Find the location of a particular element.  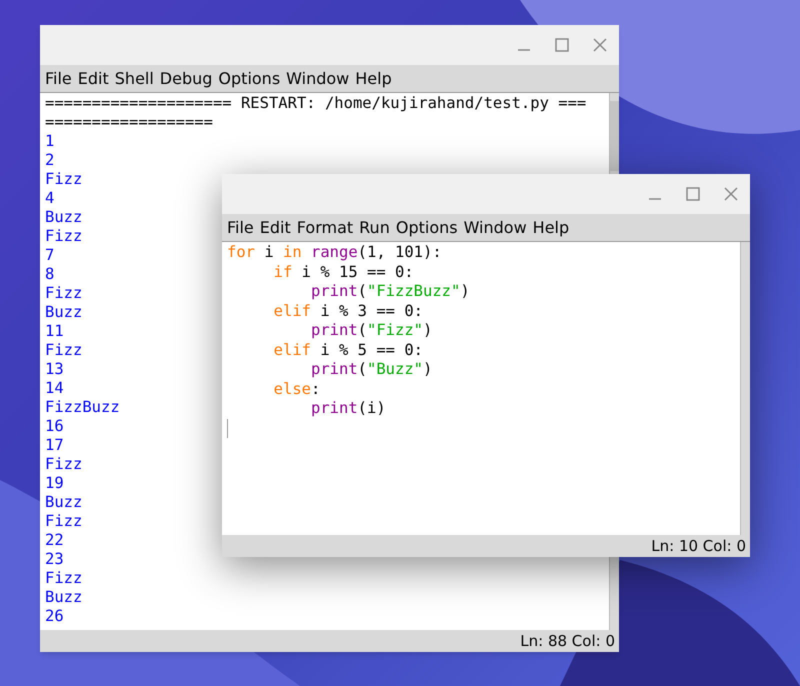

output-line: ================== is located at coordinates (129, 122).